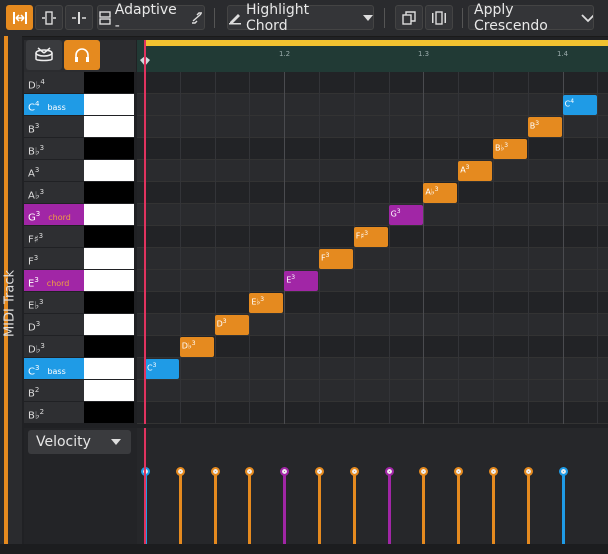 This screenshot has height=554, width=608. I want to click on split-tool-button, so click(79, 17).